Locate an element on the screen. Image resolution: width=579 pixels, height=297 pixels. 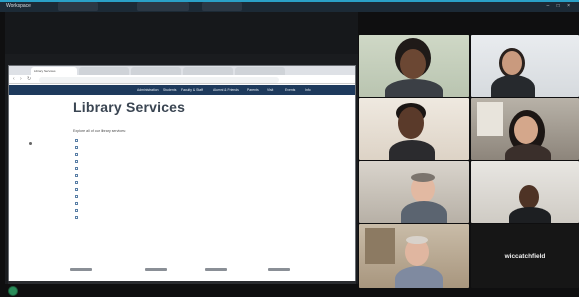
nav-item: Students is located at coordinates (169, 90).